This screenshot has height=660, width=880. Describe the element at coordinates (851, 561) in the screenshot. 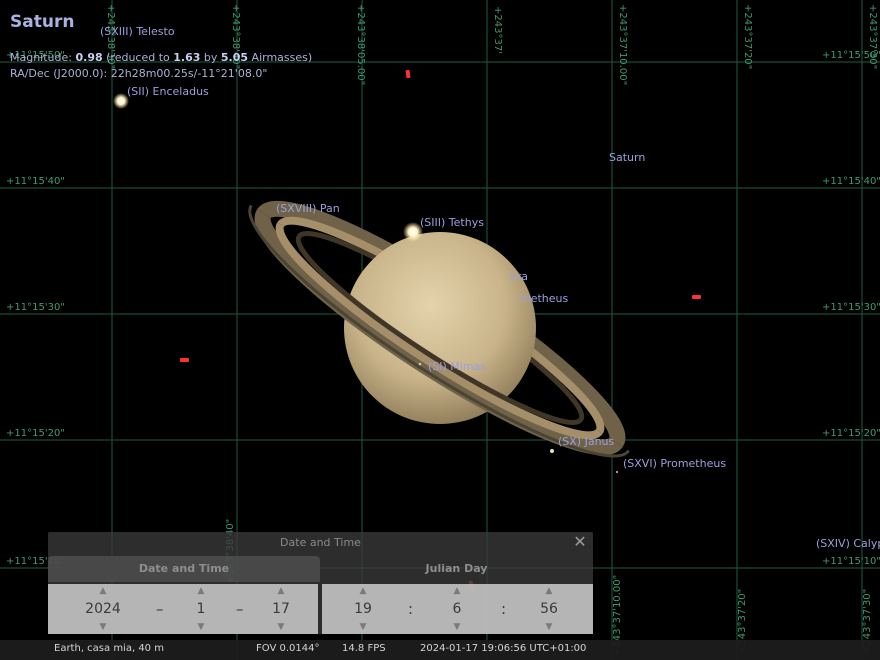

I see `dec-label: +11°15'10"` at that location.